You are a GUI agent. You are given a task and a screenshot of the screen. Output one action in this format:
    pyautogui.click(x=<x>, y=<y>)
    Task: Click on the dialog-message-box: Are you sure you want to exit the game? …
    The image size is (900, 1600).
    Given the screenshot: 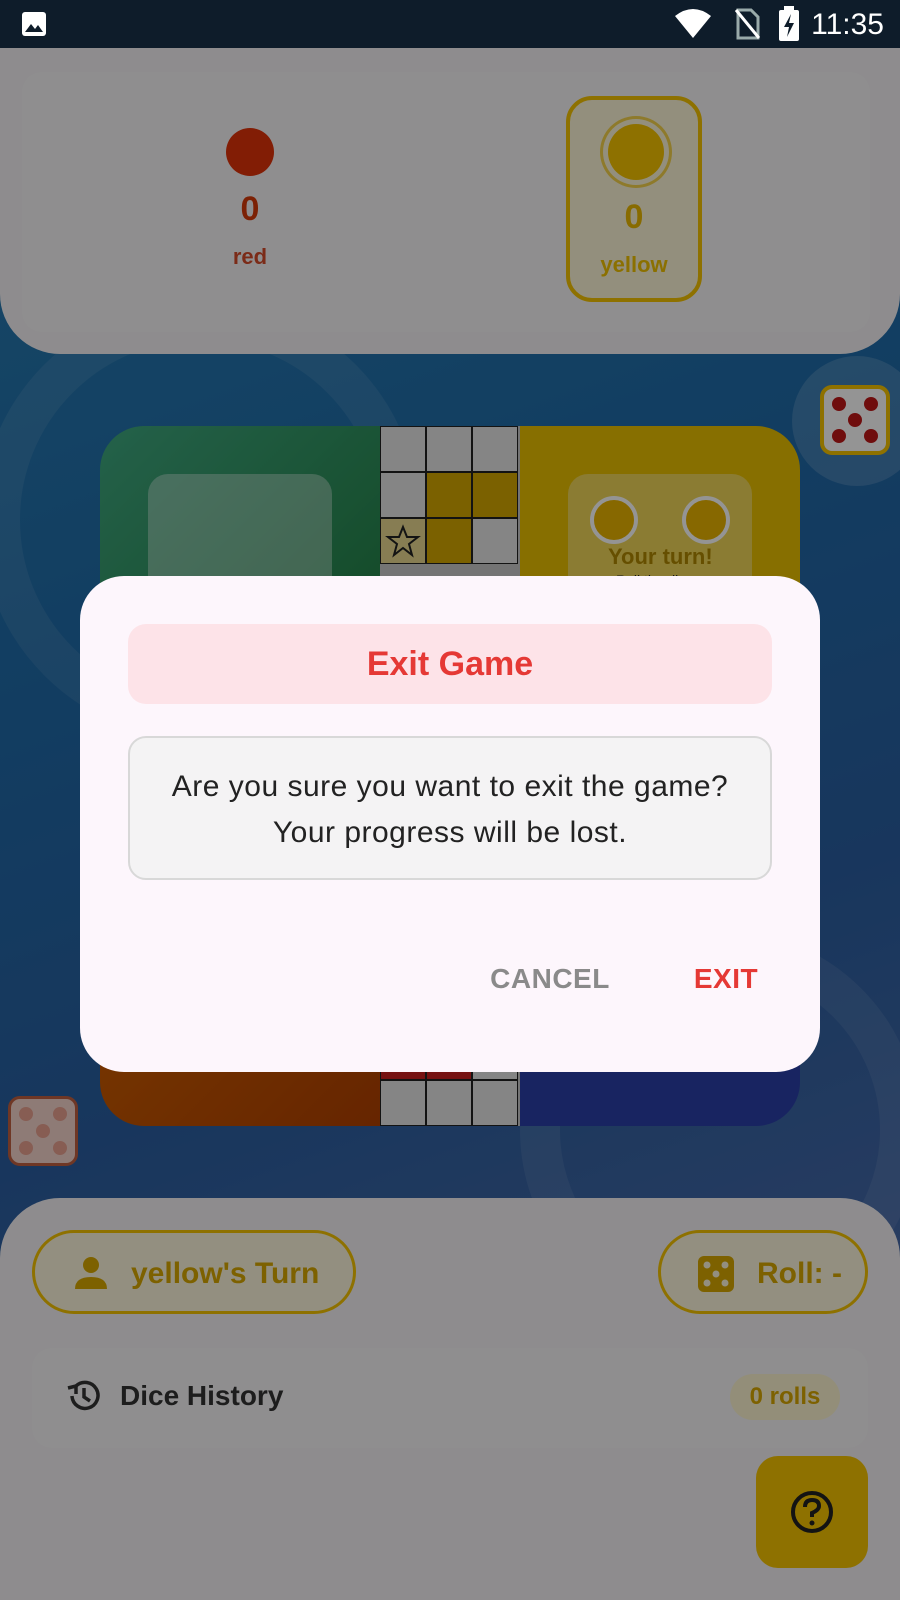 What is the action you would take?
    pyautogui.click(x=450, y=808)
    